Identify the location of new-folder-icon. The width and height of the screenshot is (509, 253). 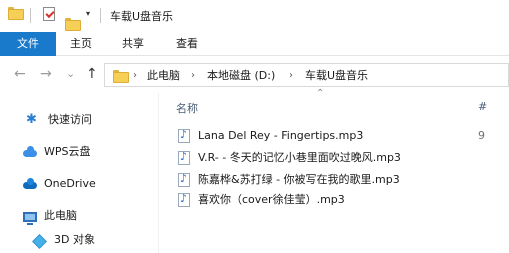
(73, 24).